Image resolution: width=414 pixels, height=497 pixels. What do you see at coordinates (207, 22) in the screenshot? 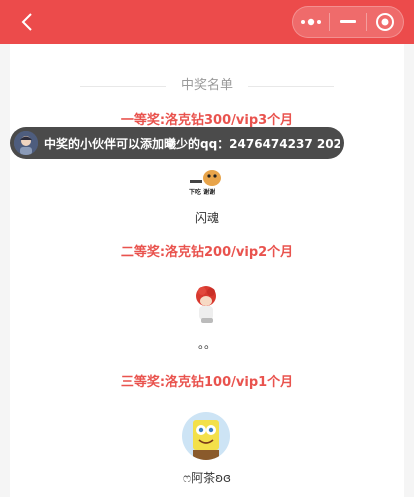
I see `top-navigation-bar` at bounding box center [207, 22].